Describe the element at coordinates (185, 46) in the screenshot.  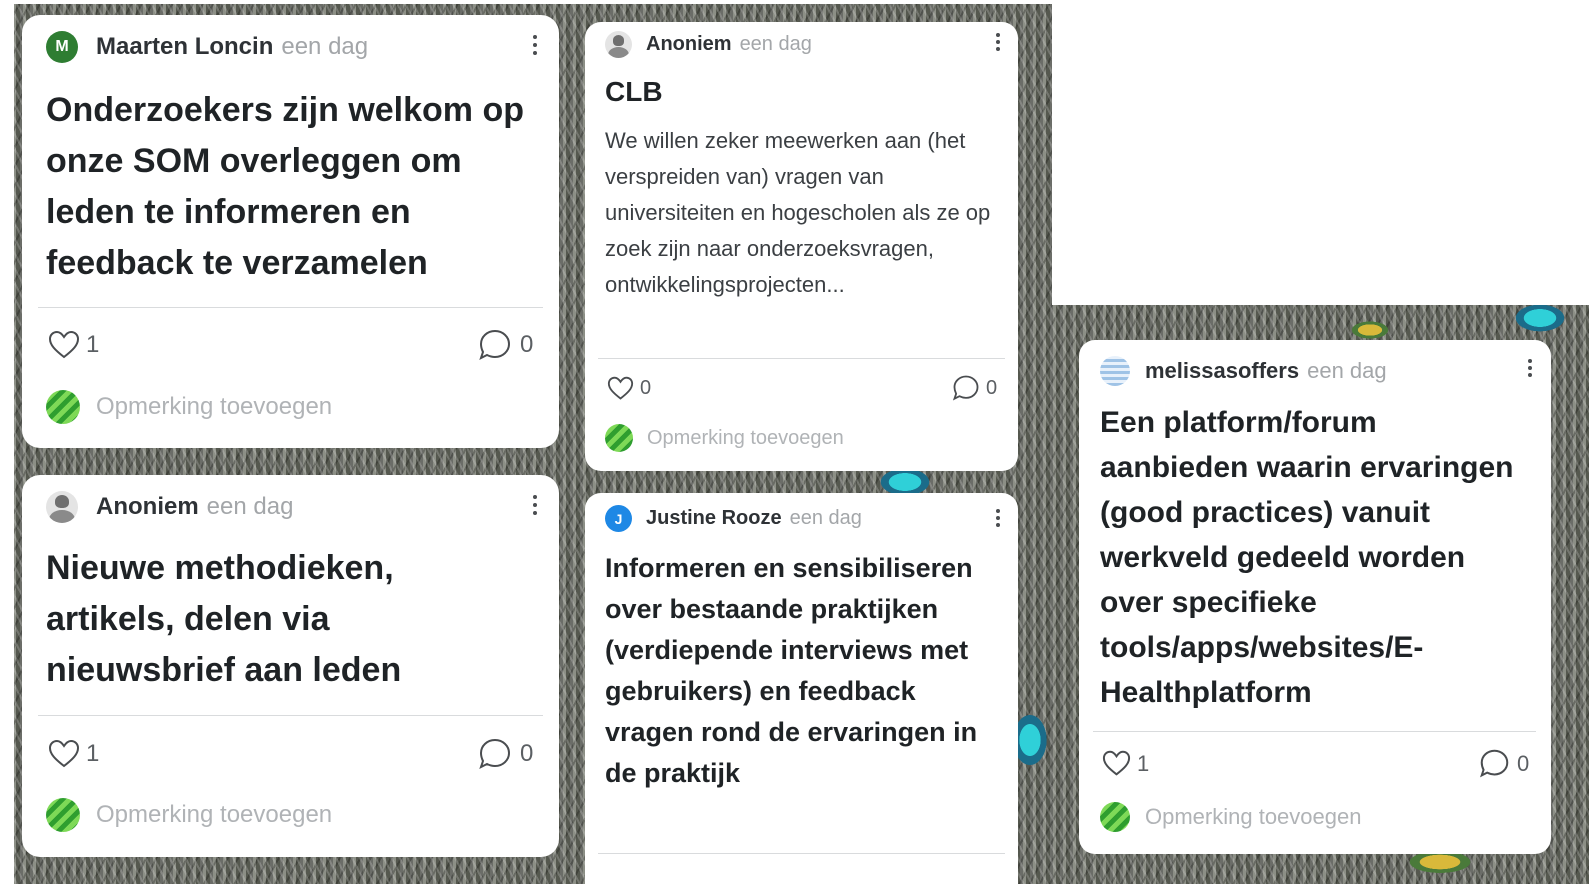
I see `author-name: Maarten Loncin` at that location.